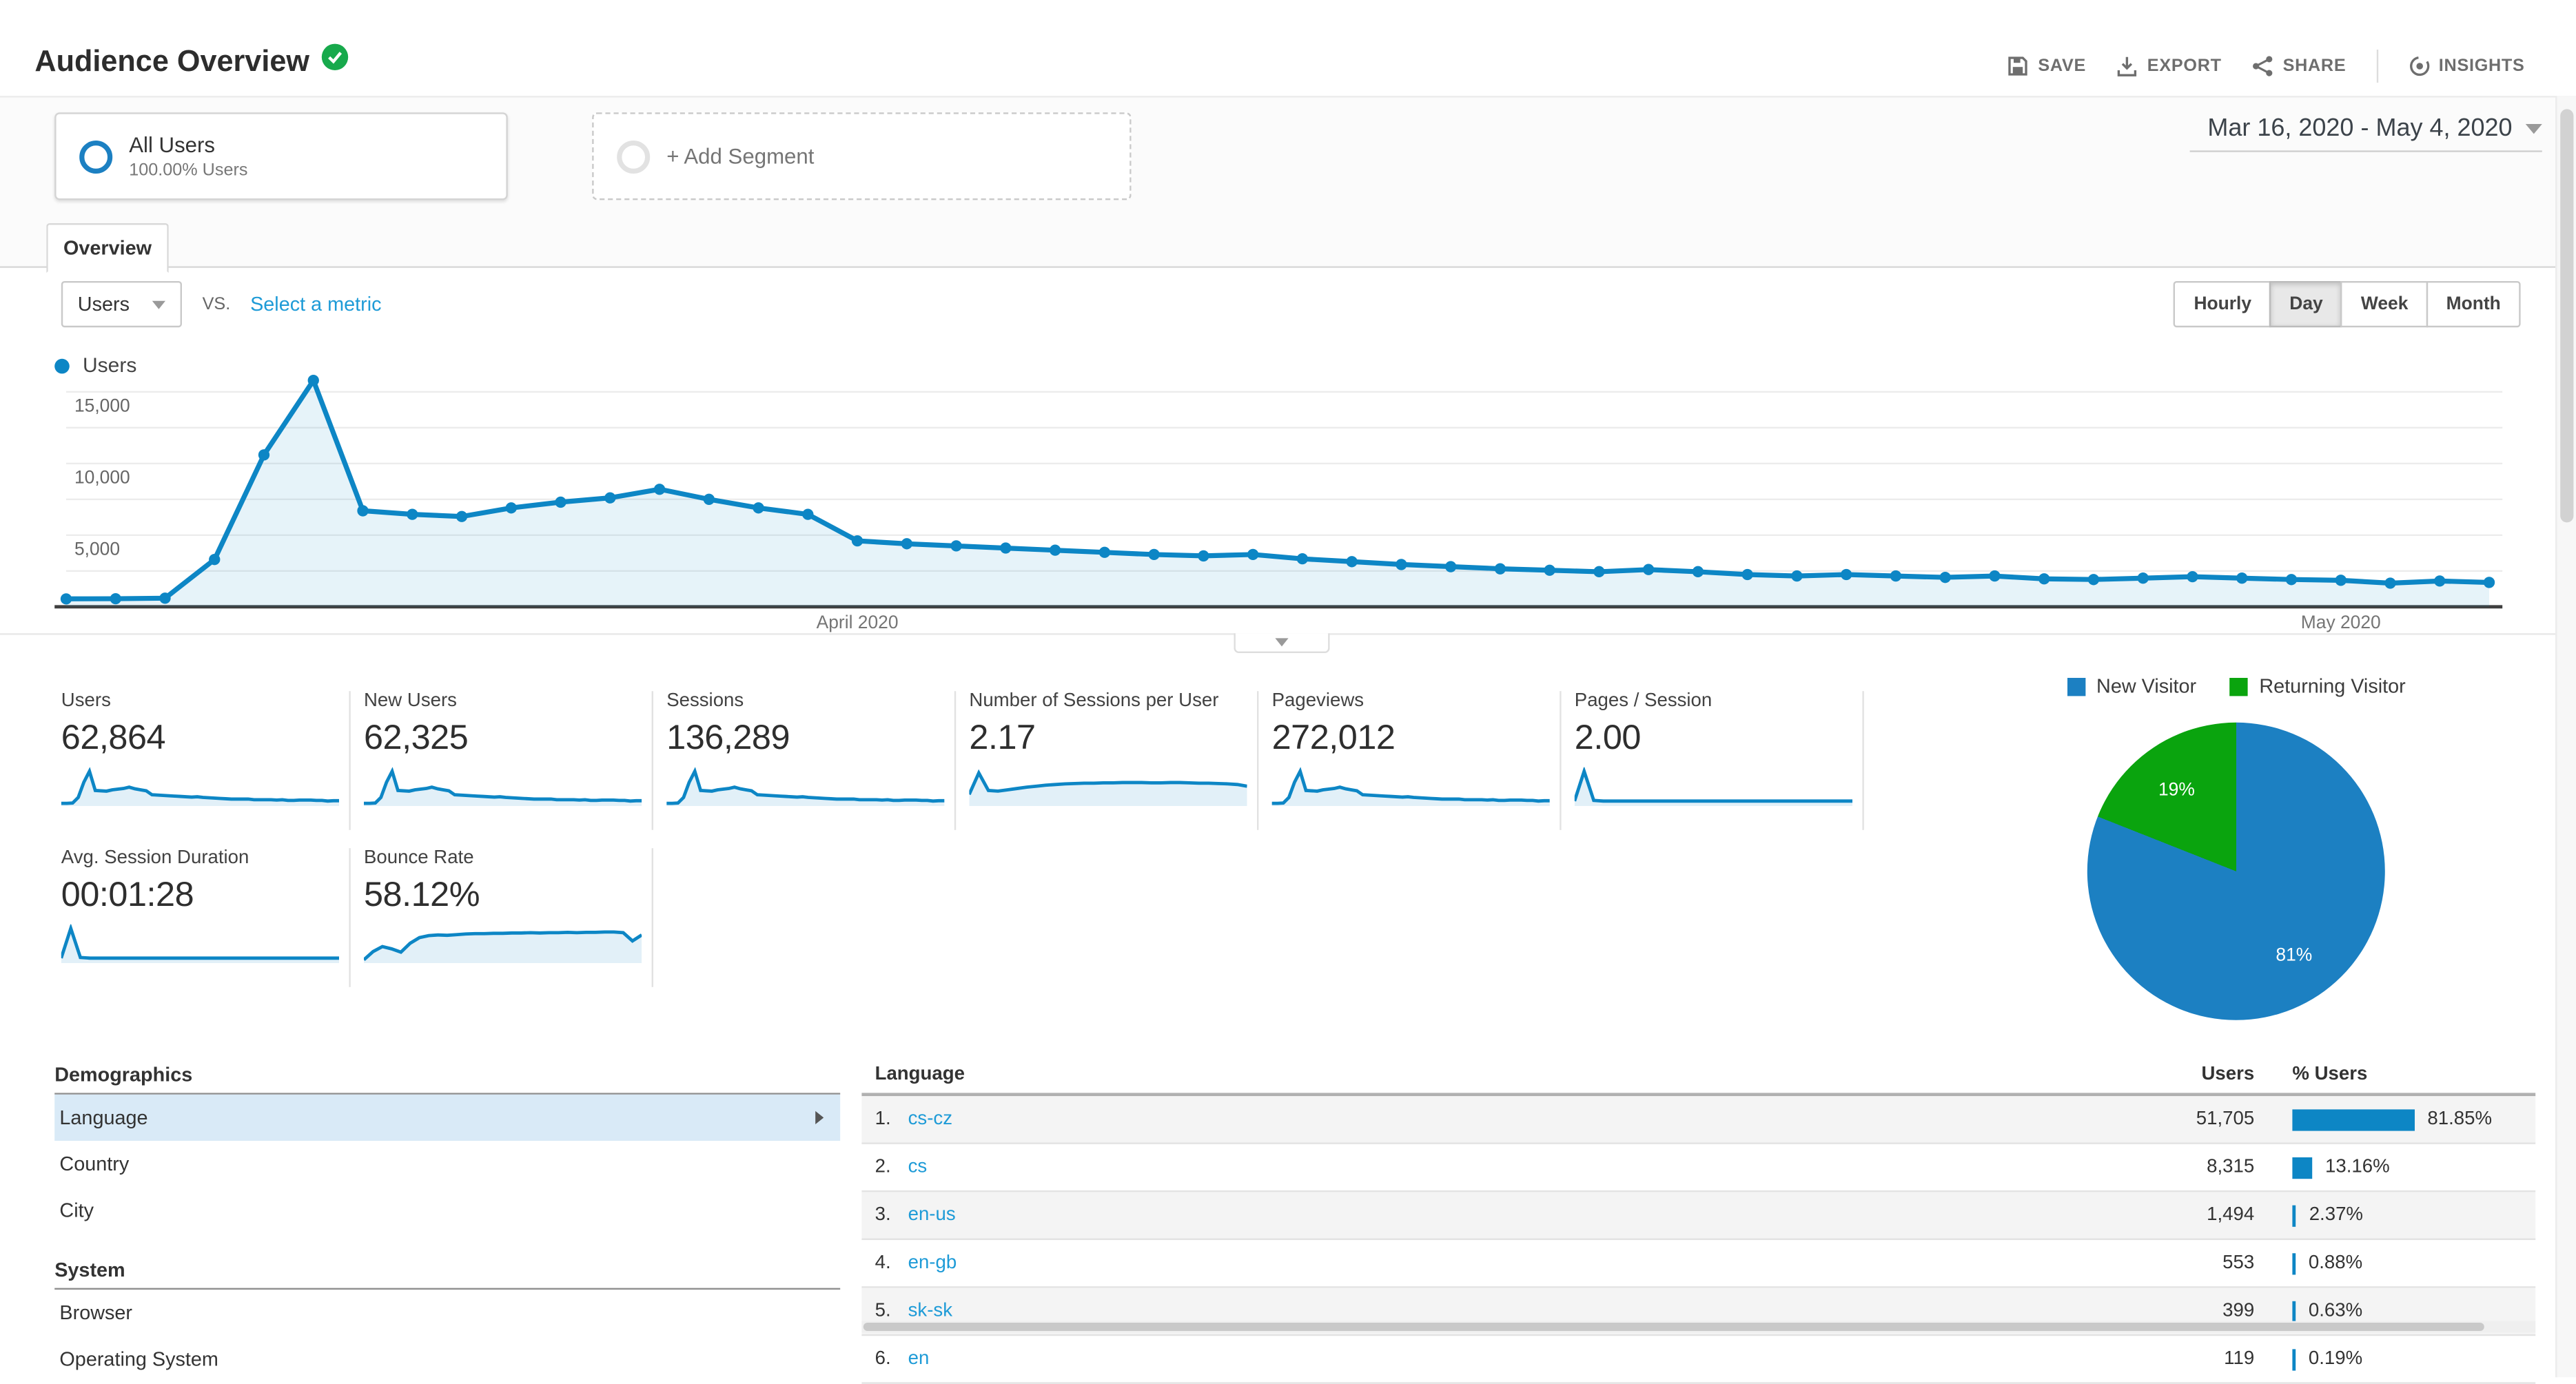 The image size is (2576, 1384). What do you see at coordinates (2565, 736) in the screenshot?
I see `page-vertical-scrollbar` at bounding box center [2565, 736].